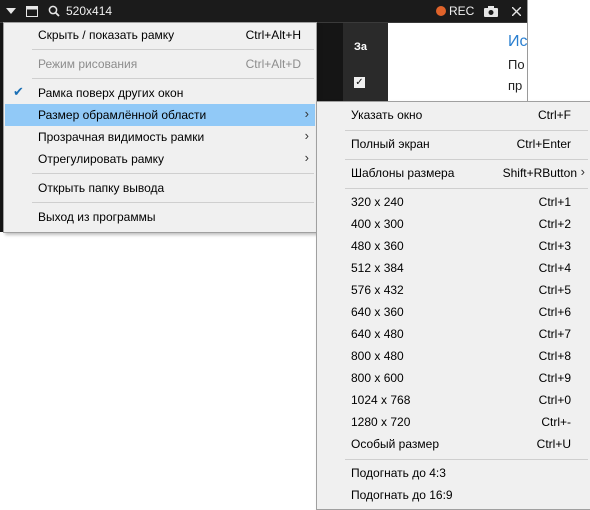 This screenshot has height=510, width=590. What do you see at coordinates (377, 334) in the screenshot?
I see `menu-item-label: 640 x 480` at bounding box center [377, 334].